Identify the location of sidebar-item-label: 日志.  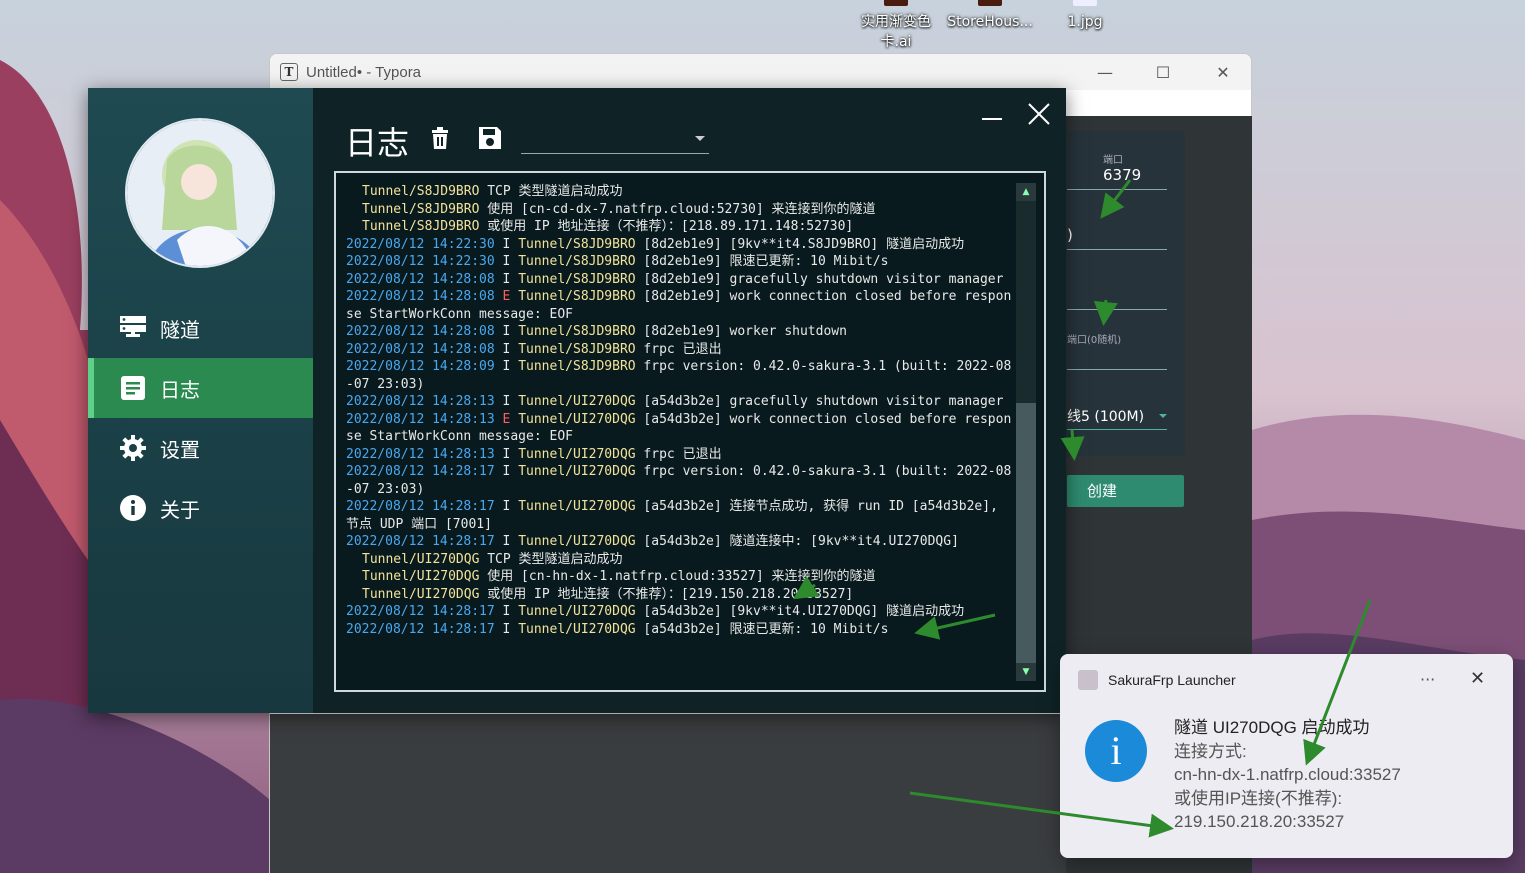
(180, 389).